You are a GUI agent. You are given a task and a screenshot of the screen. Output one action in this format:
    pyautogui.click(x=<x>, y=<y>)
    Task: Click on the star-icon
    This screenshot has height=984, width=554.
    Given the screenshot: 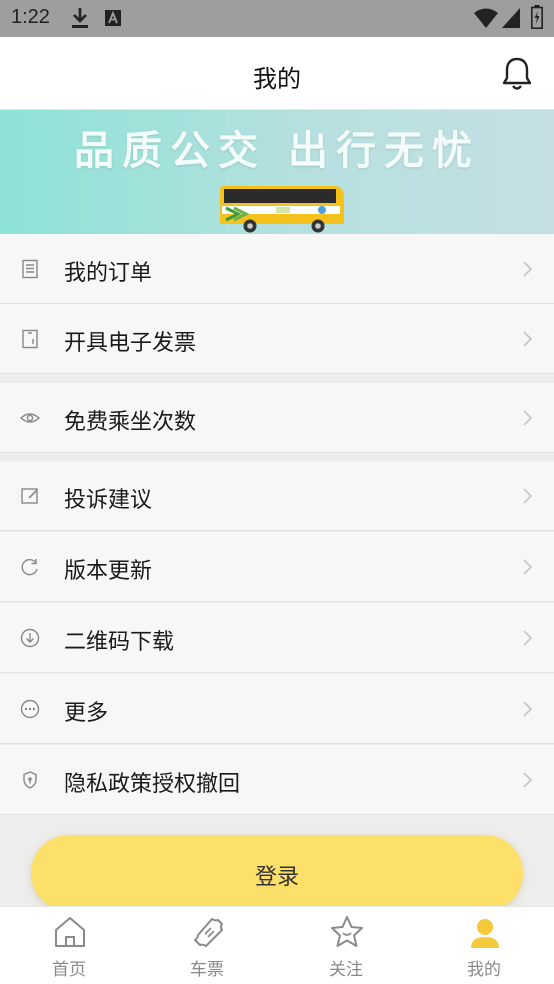 What is the action you would take?
    pyautogui.click(x=347, y=931)
    